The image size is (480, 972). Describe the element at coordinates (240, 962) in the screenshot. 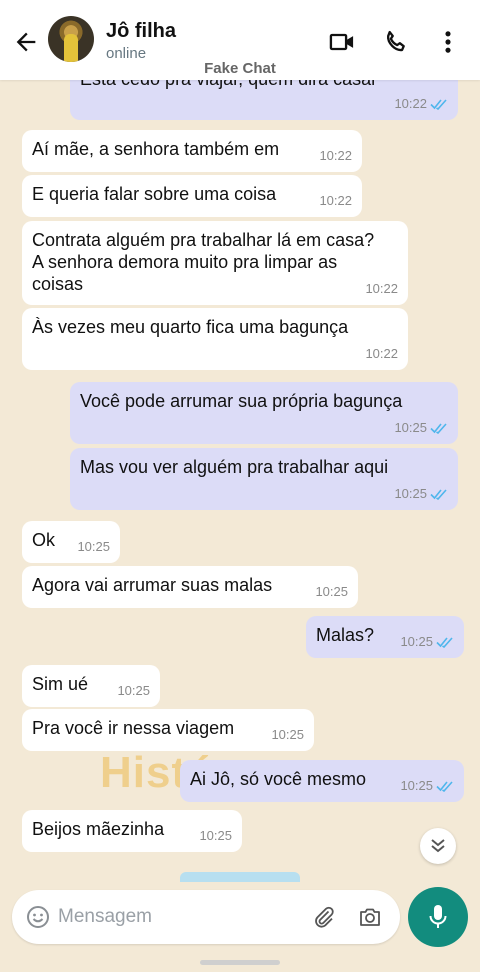

I see `home-indicator` at that location.